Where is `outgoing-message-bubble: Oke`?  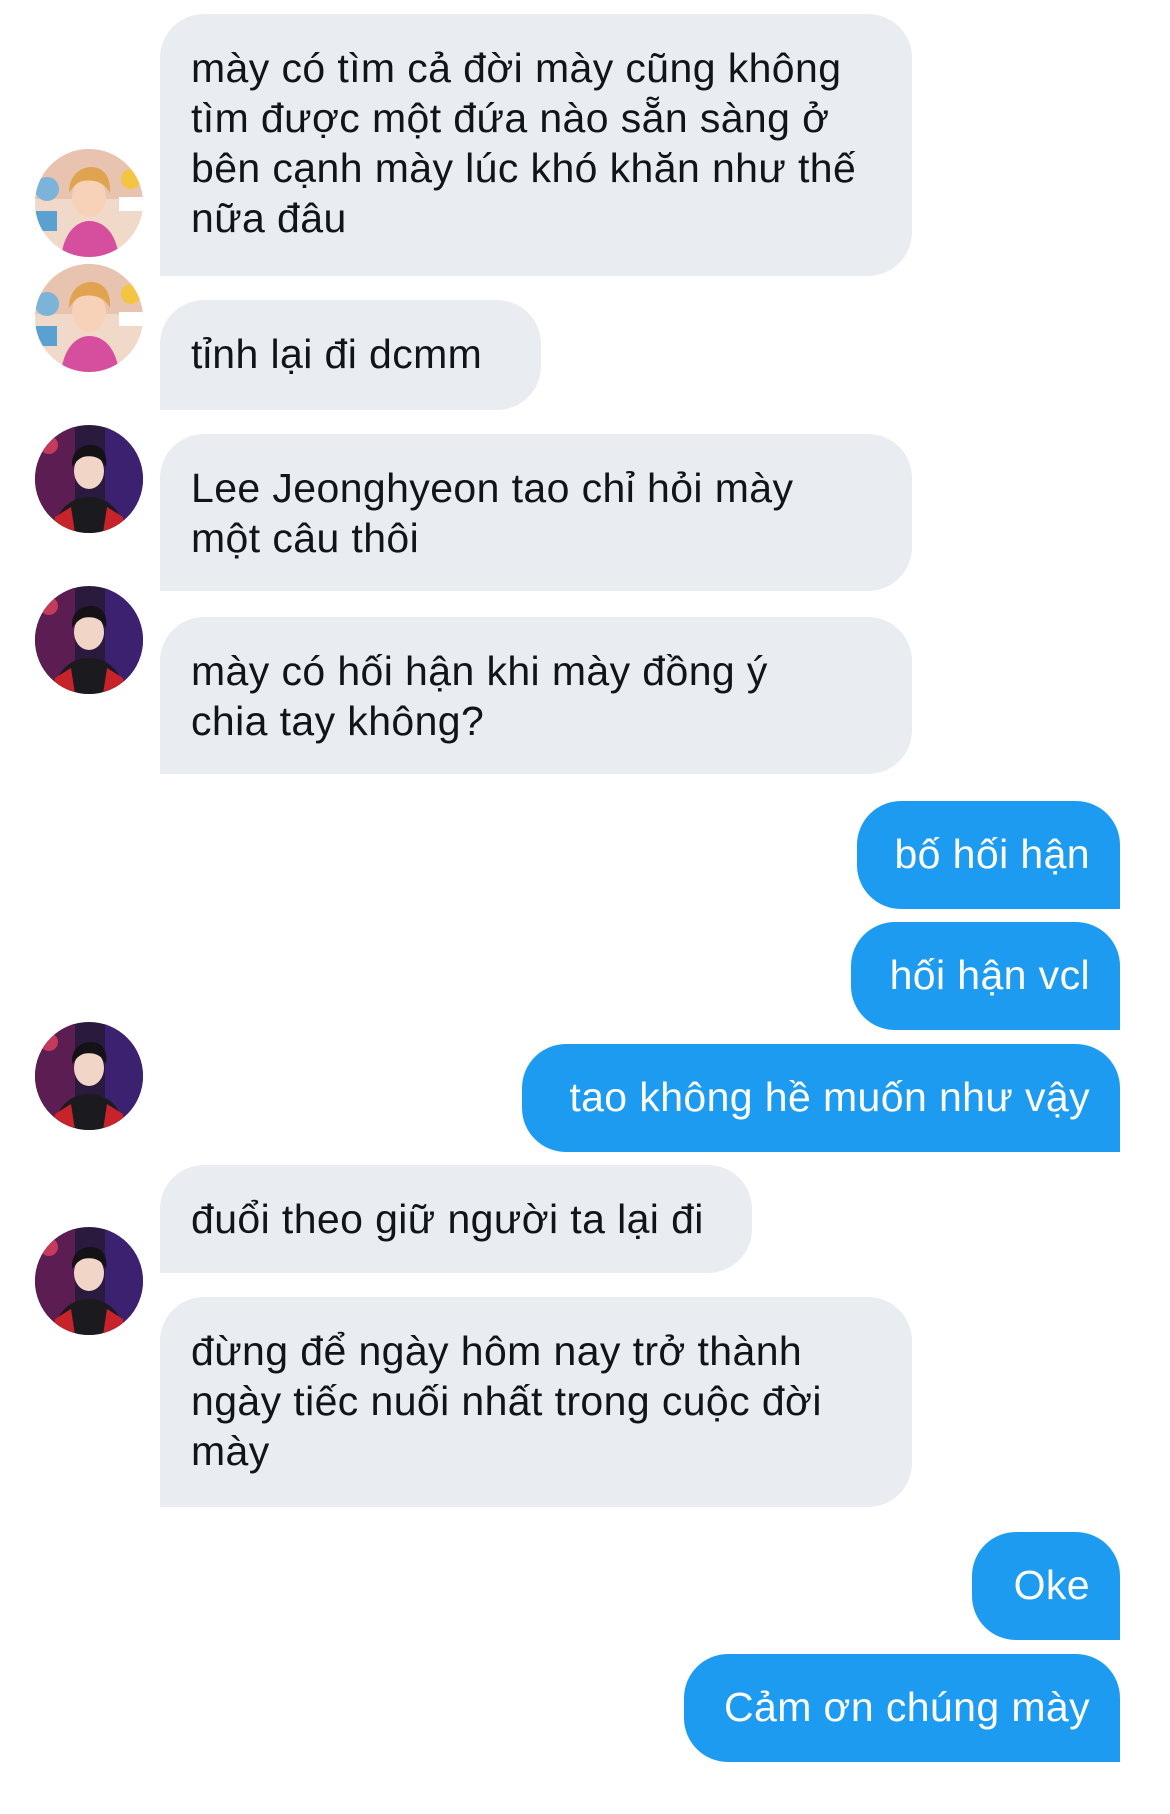
outgoing-message-bubble: Oke is located at coordinates (1046, 1586).